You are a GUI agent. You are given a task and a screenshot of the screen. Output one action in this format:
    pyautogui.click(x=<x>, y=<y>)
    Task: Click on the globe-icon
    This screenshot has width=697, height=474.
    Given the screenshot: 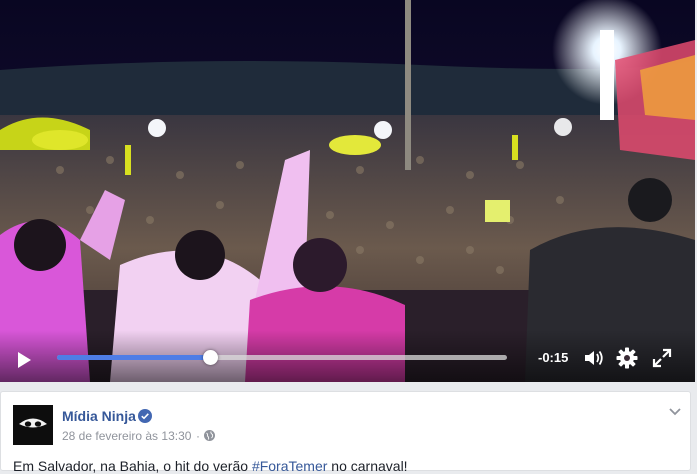 What is the action you would take?
    pyautogui.click(x=209, y=435)
    